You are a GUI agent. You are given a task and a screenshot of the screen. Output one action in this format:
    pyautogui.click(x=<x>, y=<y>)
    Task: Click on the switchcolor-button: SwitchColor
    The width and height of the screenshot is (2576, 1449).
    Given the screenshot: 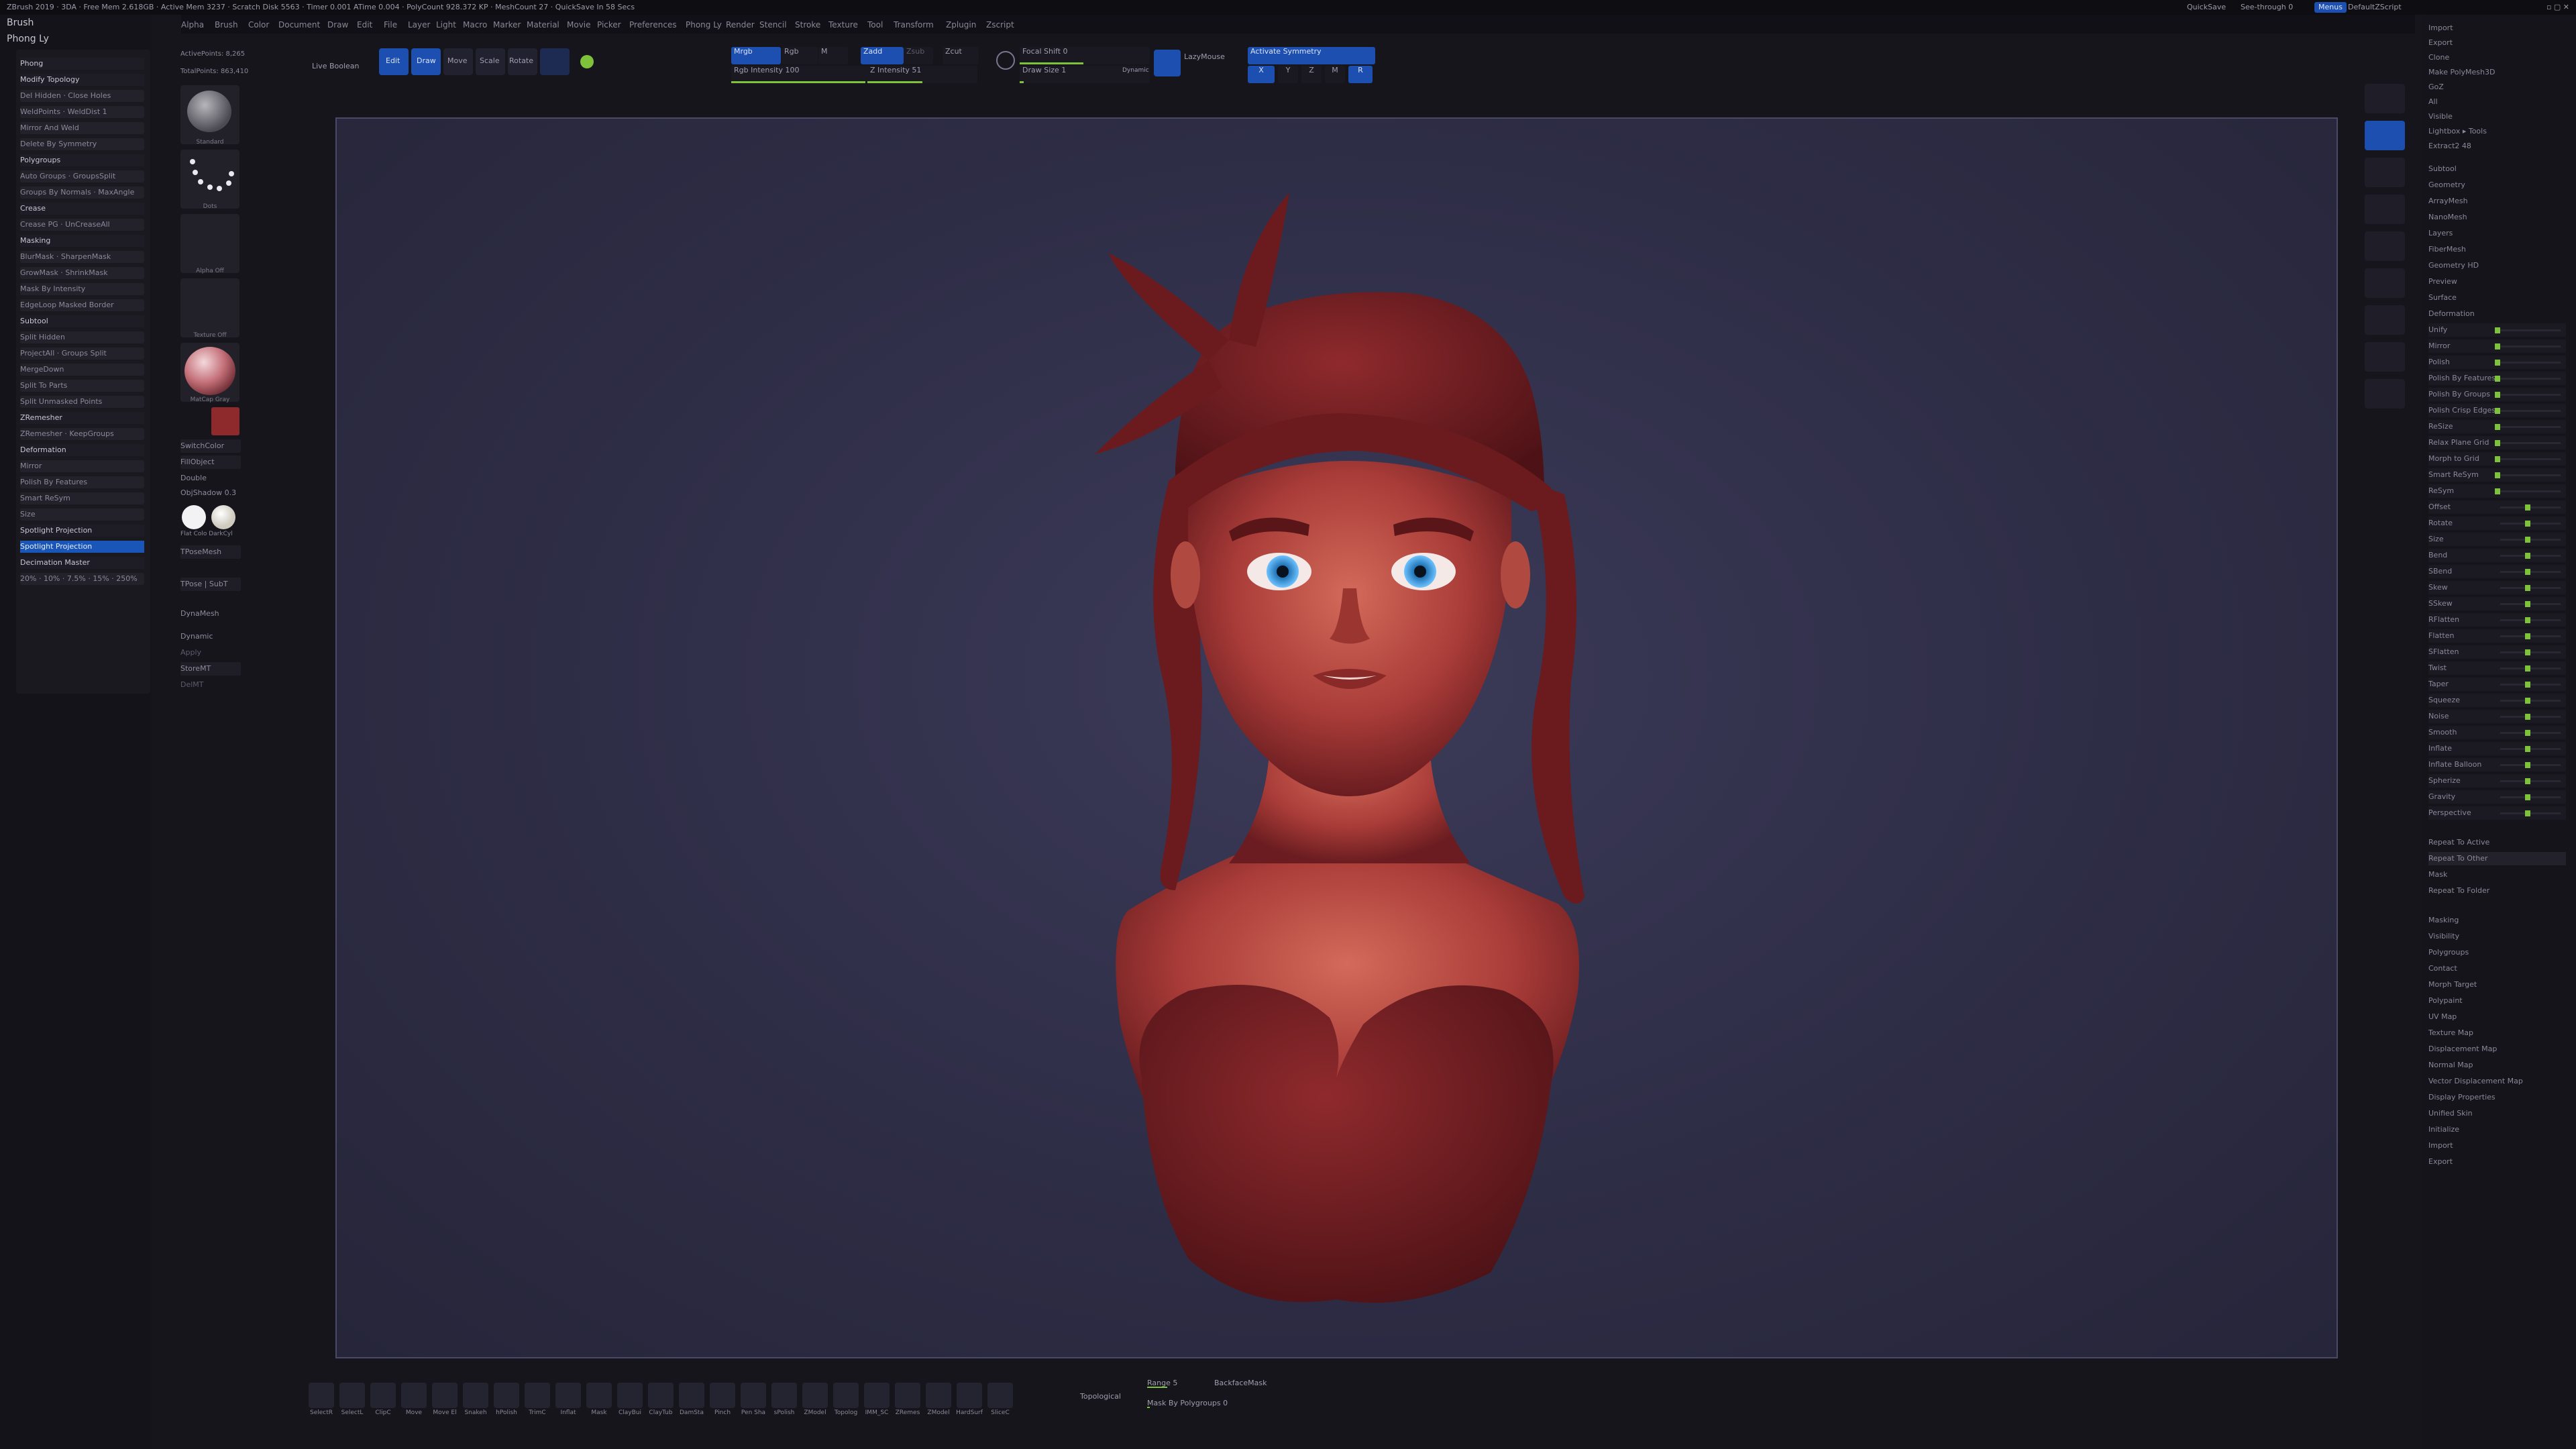 What is the action you would take?
    pyautogui.click(x=210, y=446)
    